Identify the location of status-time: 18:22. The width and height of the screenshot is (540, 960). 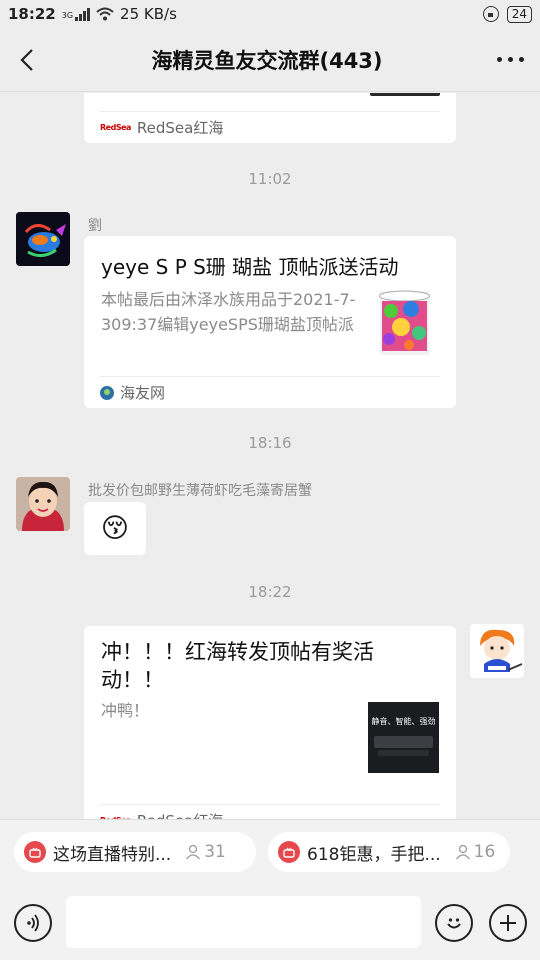
(32, 14).